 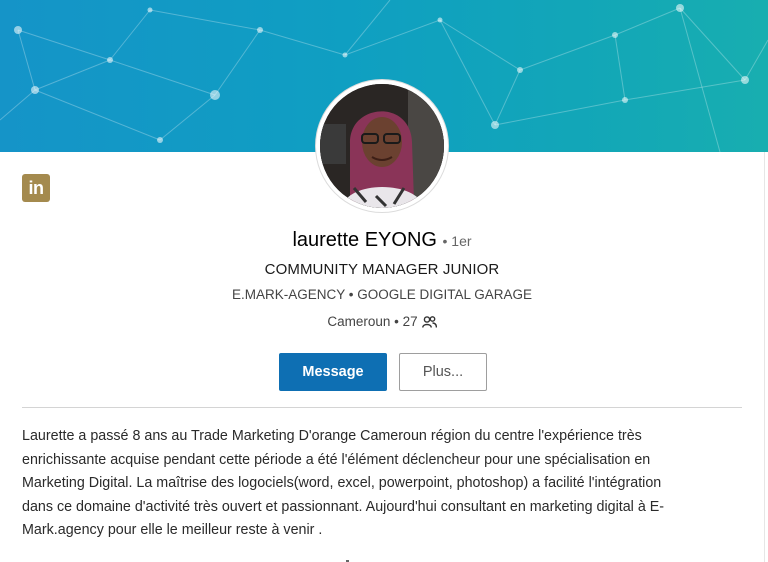 What do you see at coordinates (764, 357) in the screenshot?
I see `card-border` at bounding box center [764, 357].